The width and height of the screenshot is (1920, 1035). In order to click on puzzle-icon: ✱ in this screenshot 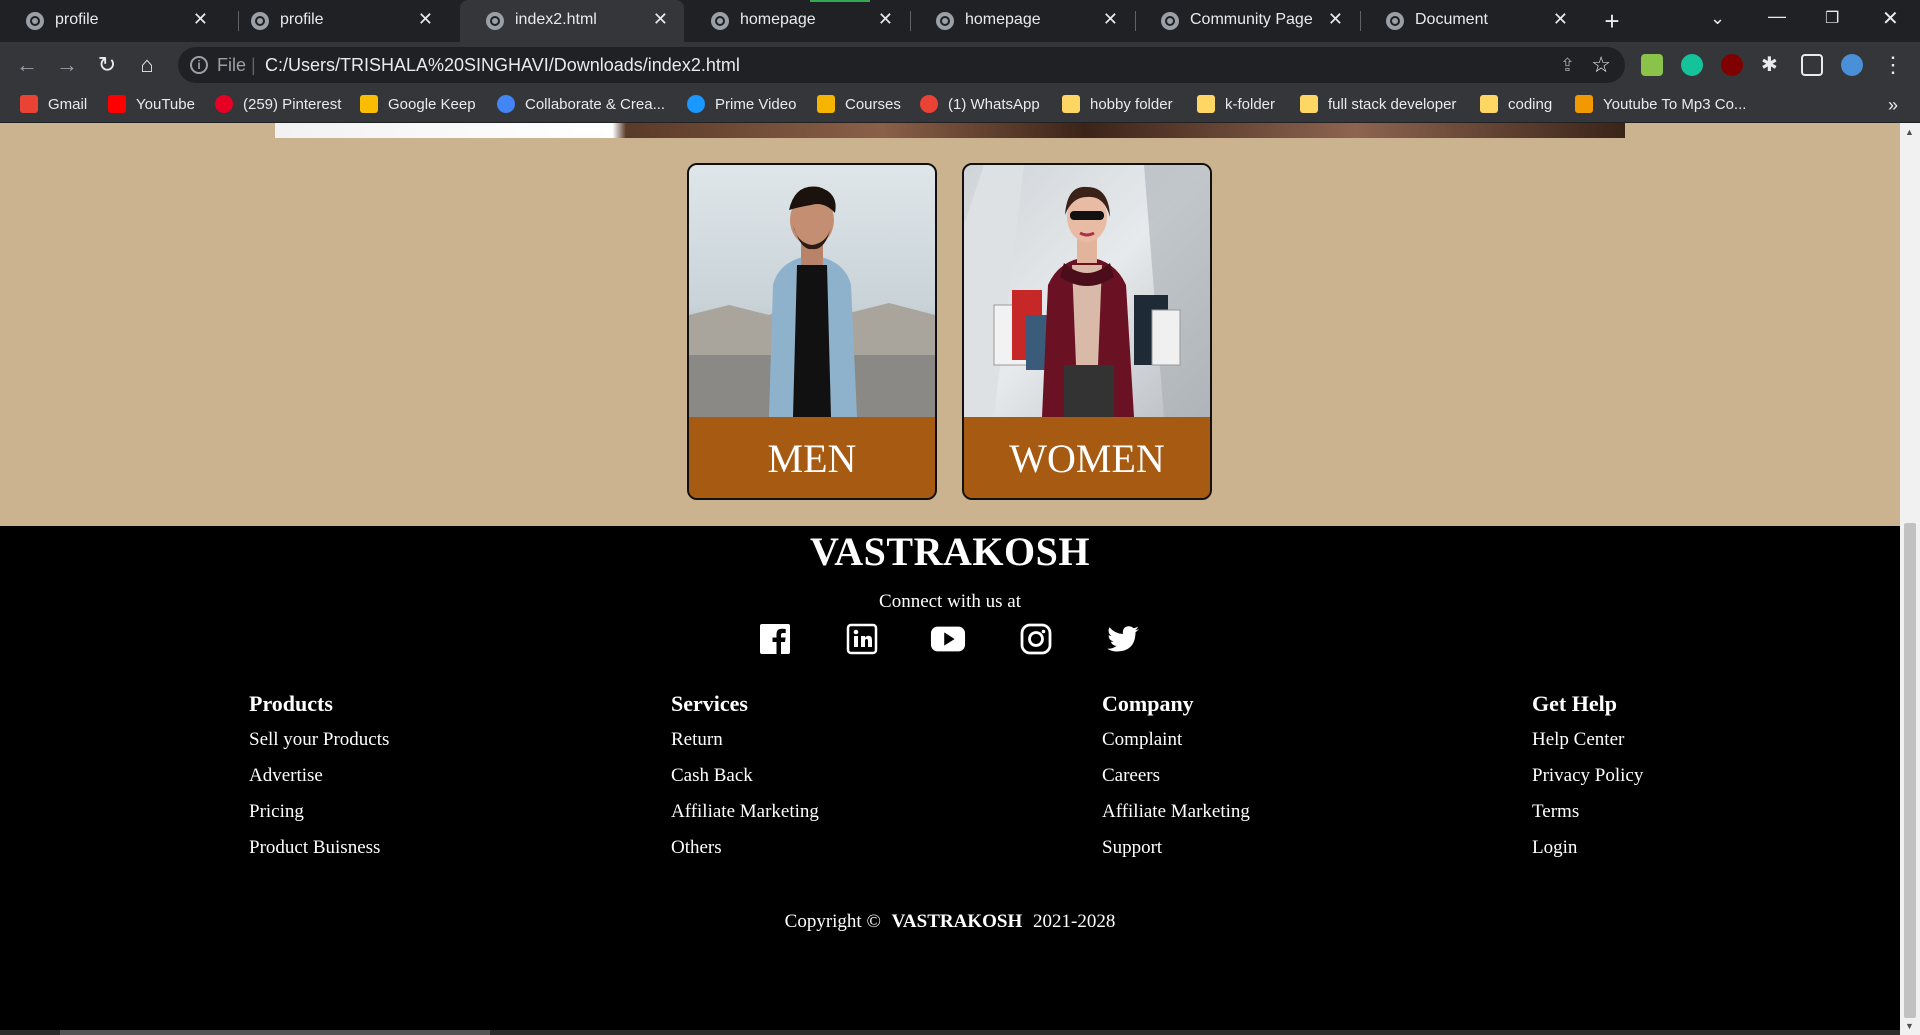, I will do `click(1772, 65)`.